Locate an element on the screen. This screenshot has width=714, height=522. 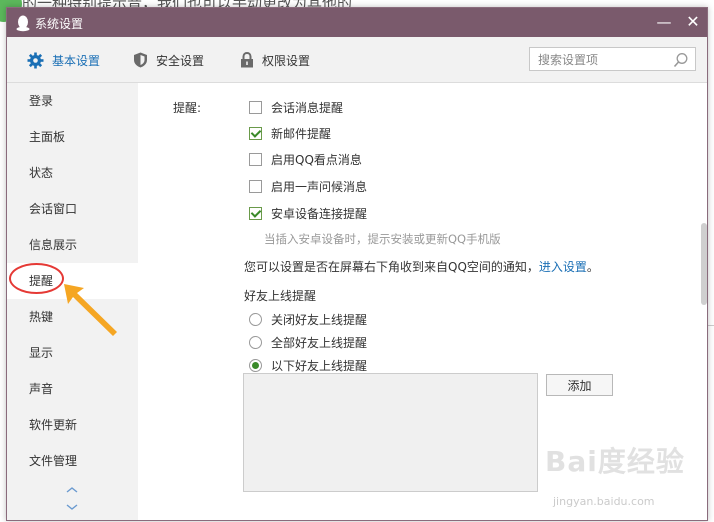
annotation-red-circle is located at coordinates (36, 278).